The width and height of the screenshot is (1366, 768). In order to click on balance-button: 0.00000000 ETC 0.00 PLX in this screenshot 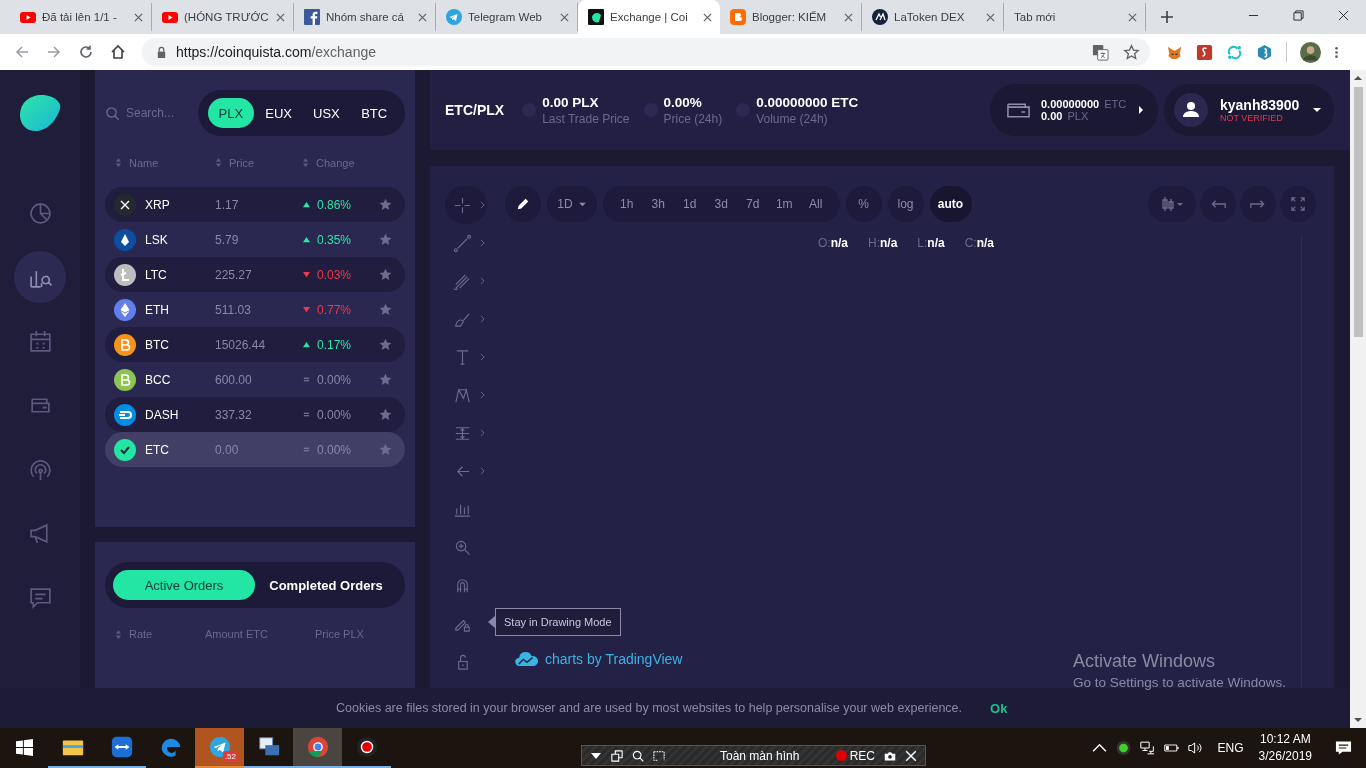, I will do `click(1074, 110)`.